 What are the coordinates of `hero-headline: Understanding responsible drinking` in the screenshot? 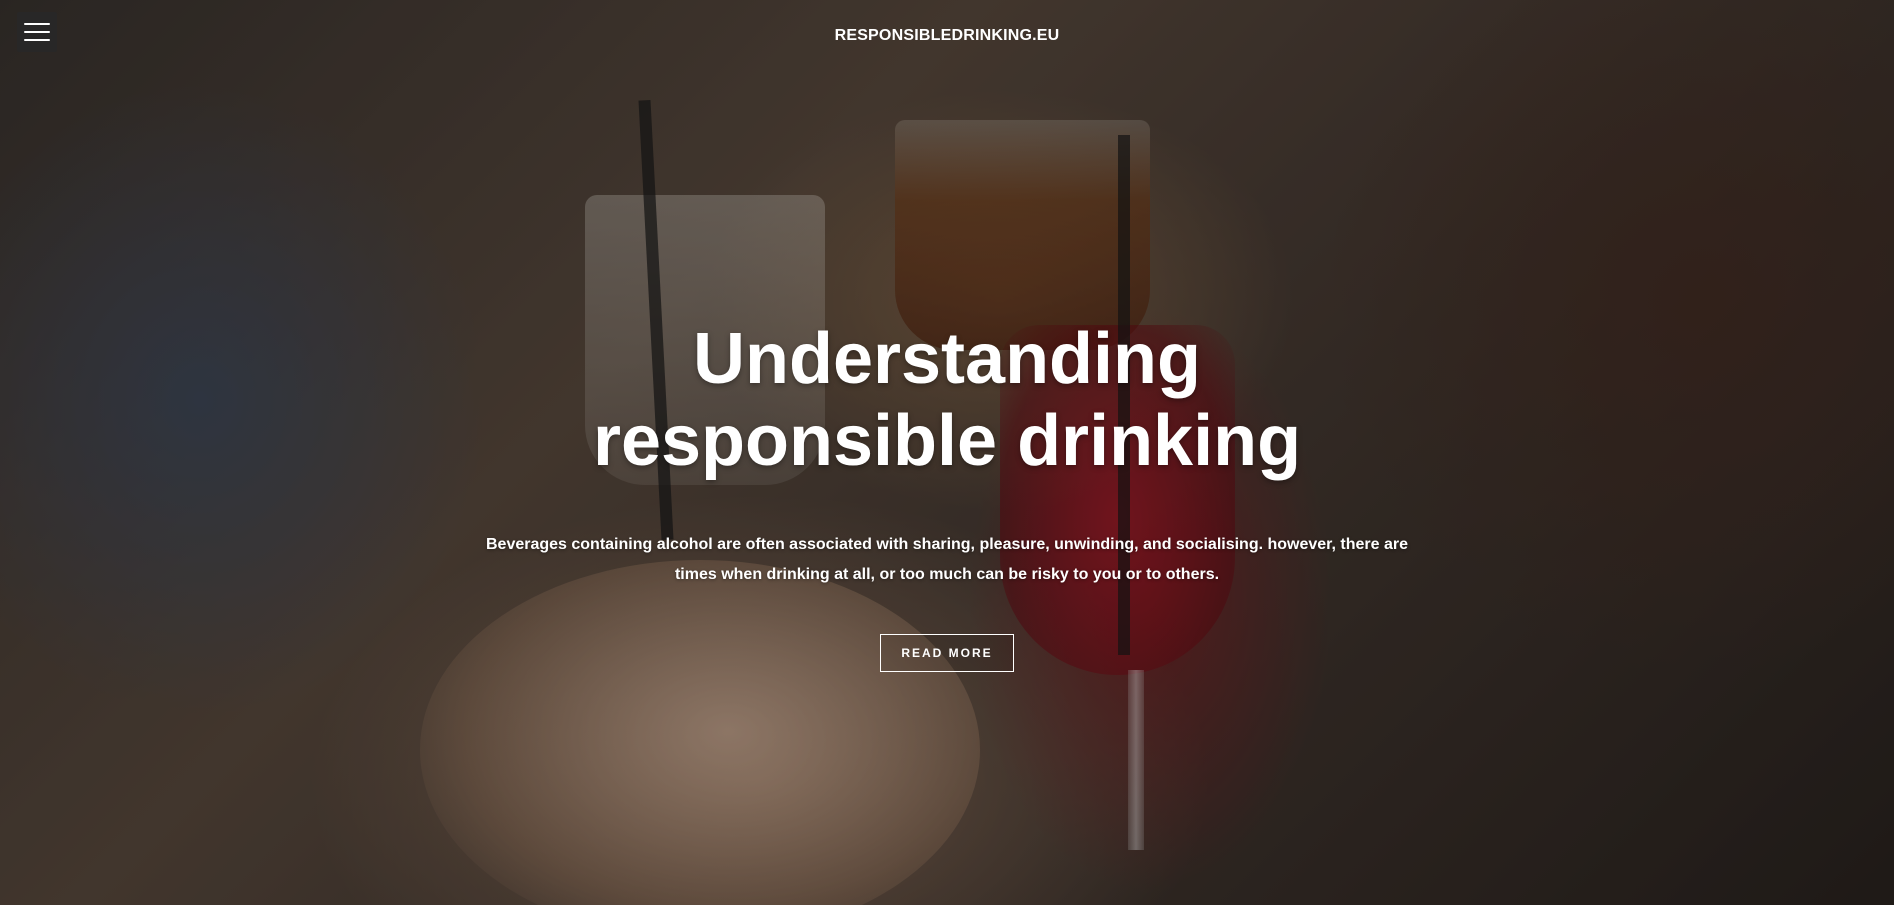 It's located at (947, 400).